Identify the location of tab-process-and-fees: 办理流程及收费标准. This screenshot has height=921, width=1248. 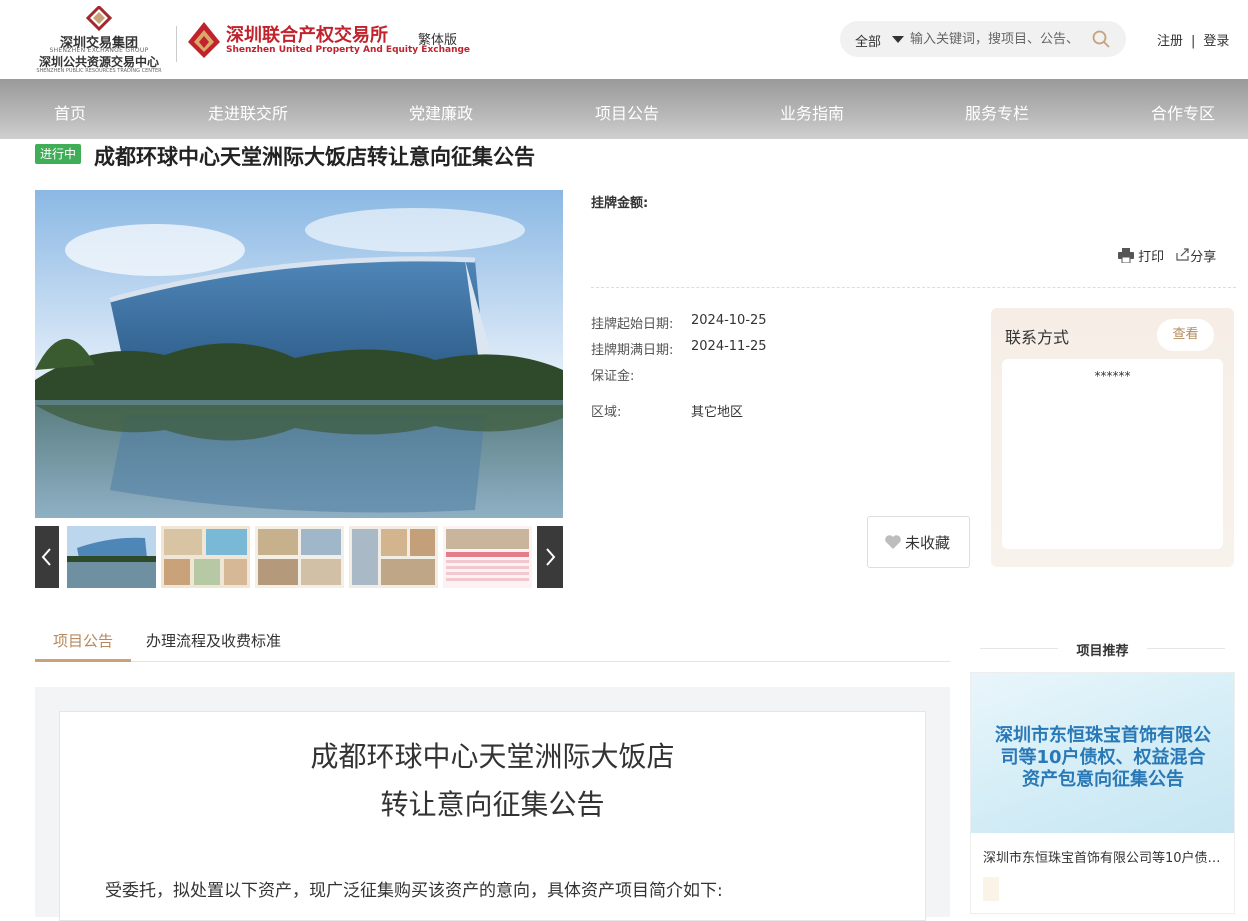
(213, 640).